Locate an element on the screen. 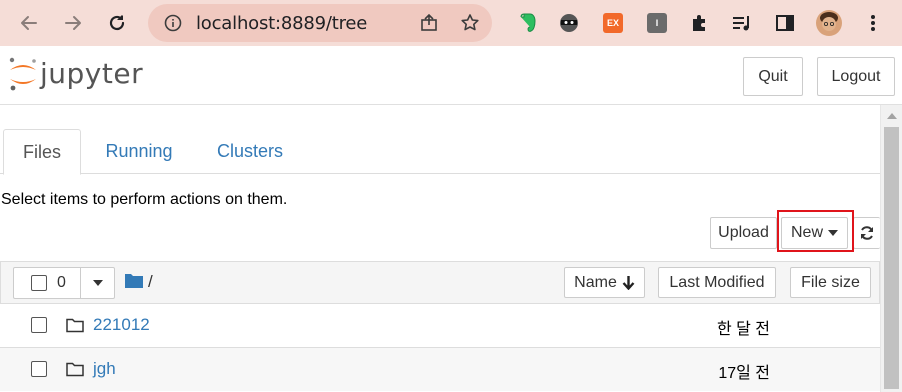 The width and height of the screenshot is (902, 392). ninja-icon is located at coordinates (569, 23).